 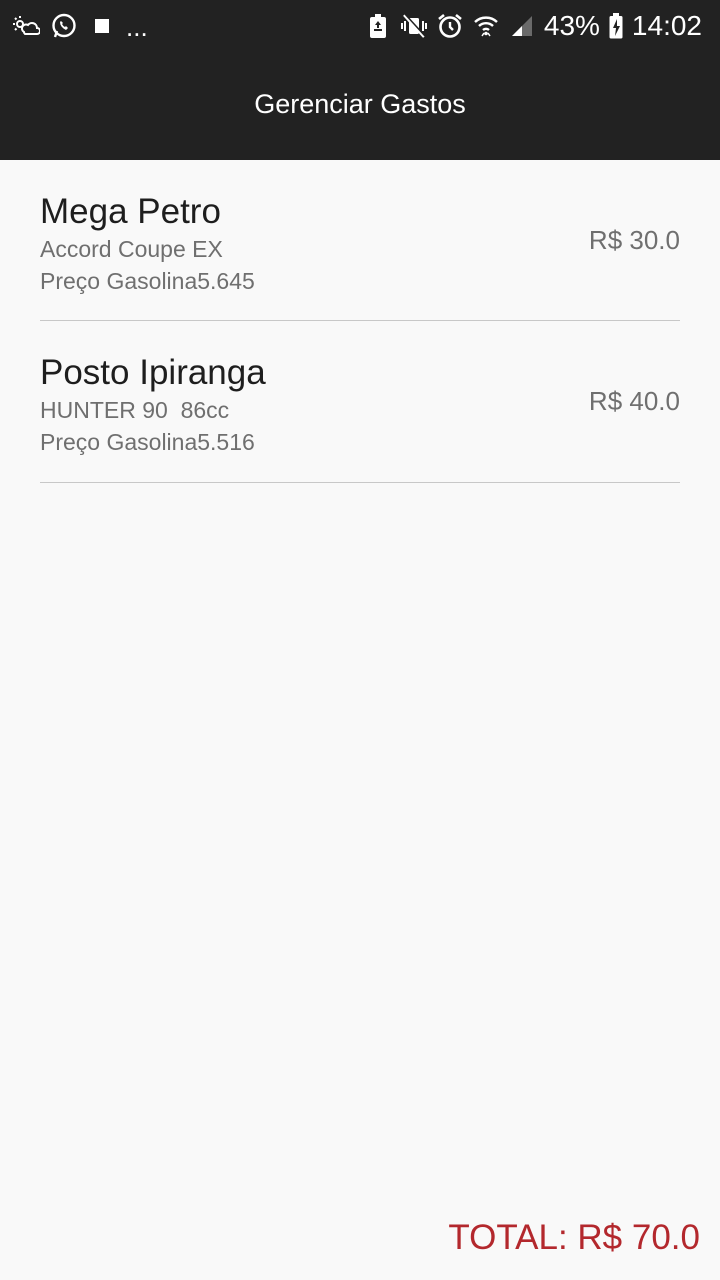 What do you see at coordinates (574, 1237) in the screenshot?
I see `total-amount: TOTAL: R$ 70.0` at bounding box center [574, 1237].